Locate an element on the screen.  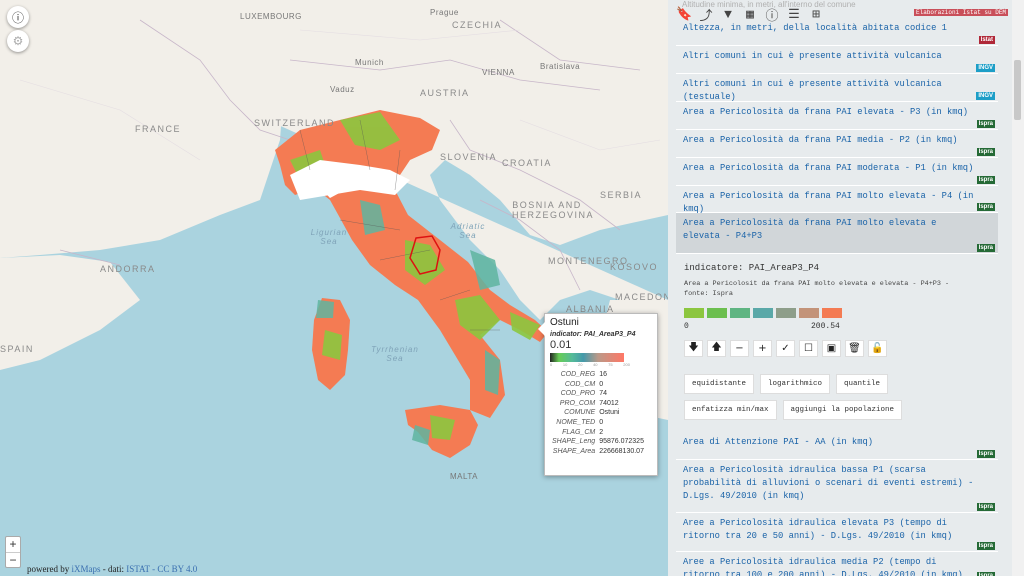
spellcheck-icon: ✓ is located at coordinates (785, 348).